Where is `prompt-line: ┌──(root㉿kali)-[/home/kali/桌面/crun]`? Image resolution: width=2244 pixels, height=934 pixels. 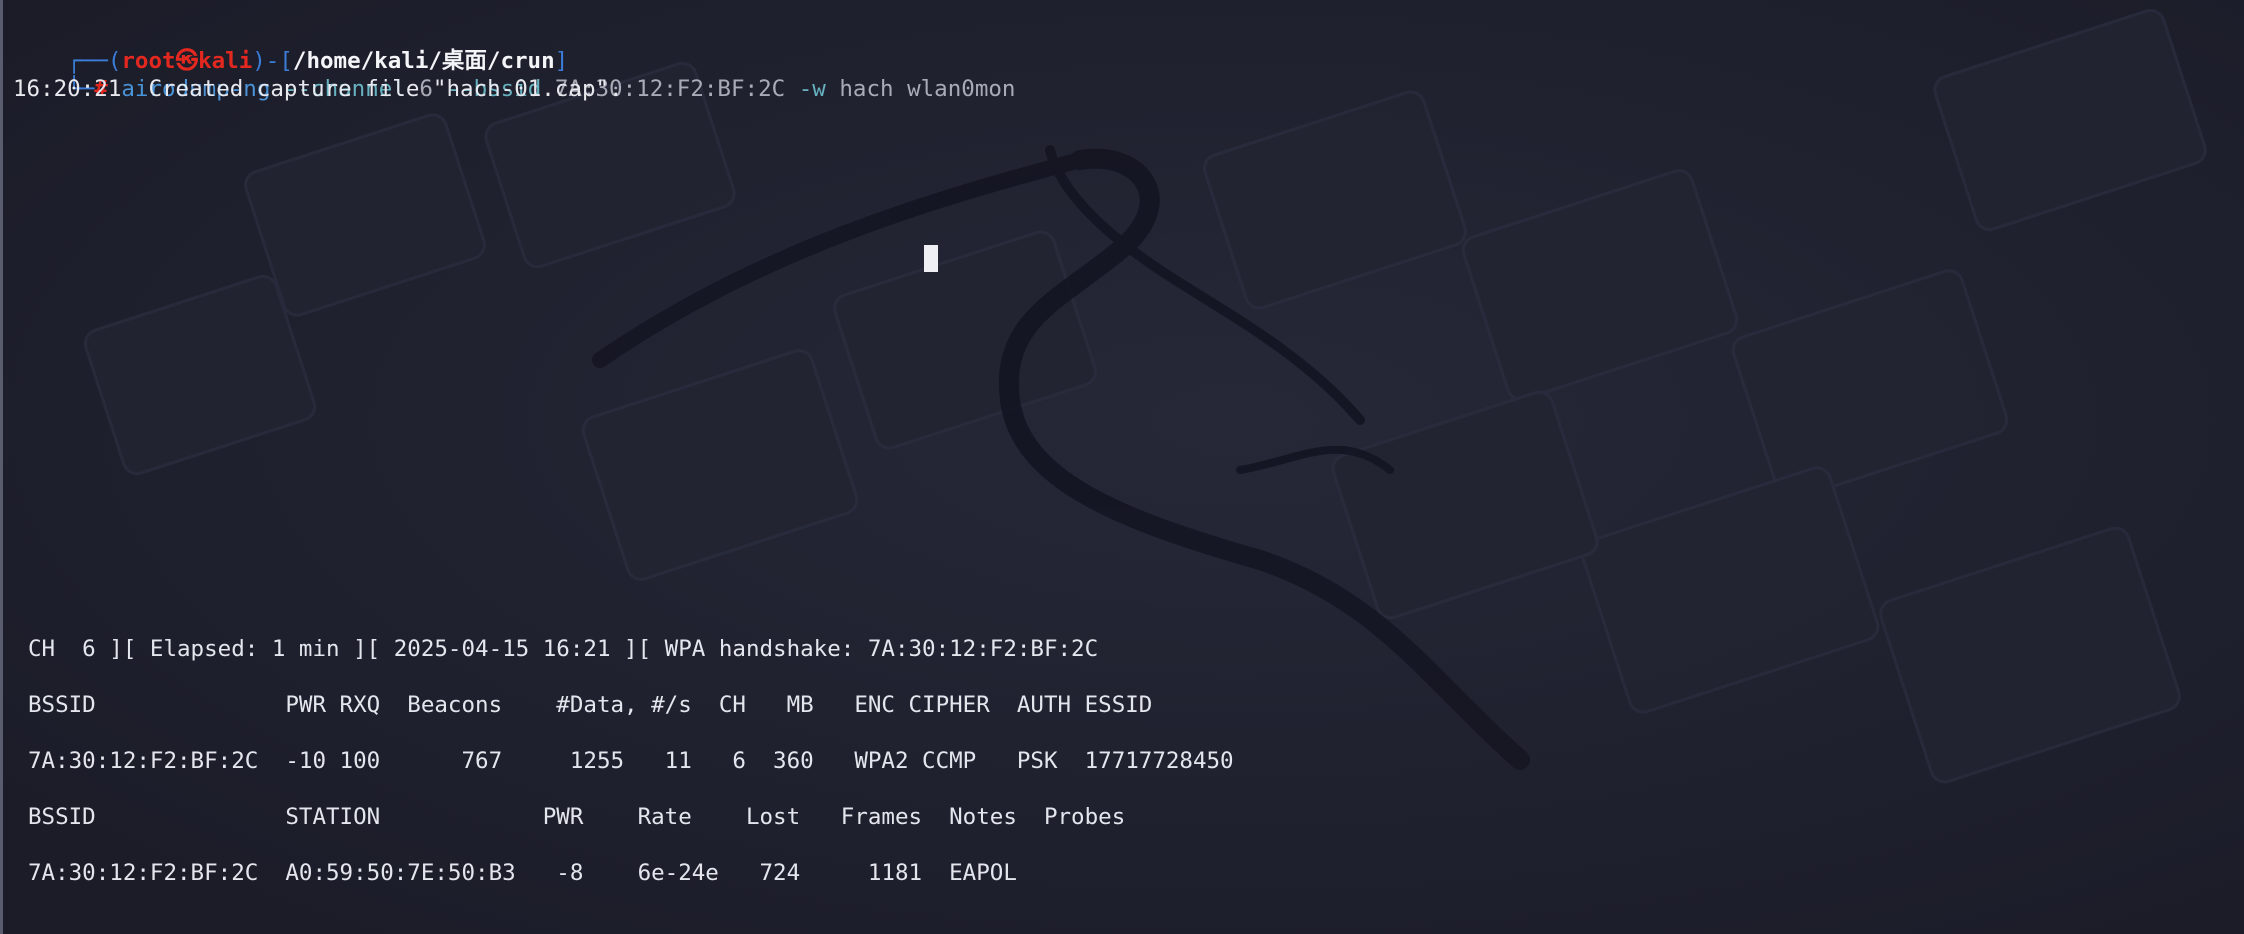
prompt-line: ┌──(root㉿kali)-[/home/kali/桌面/crun] is located at coordinates (290, 46).